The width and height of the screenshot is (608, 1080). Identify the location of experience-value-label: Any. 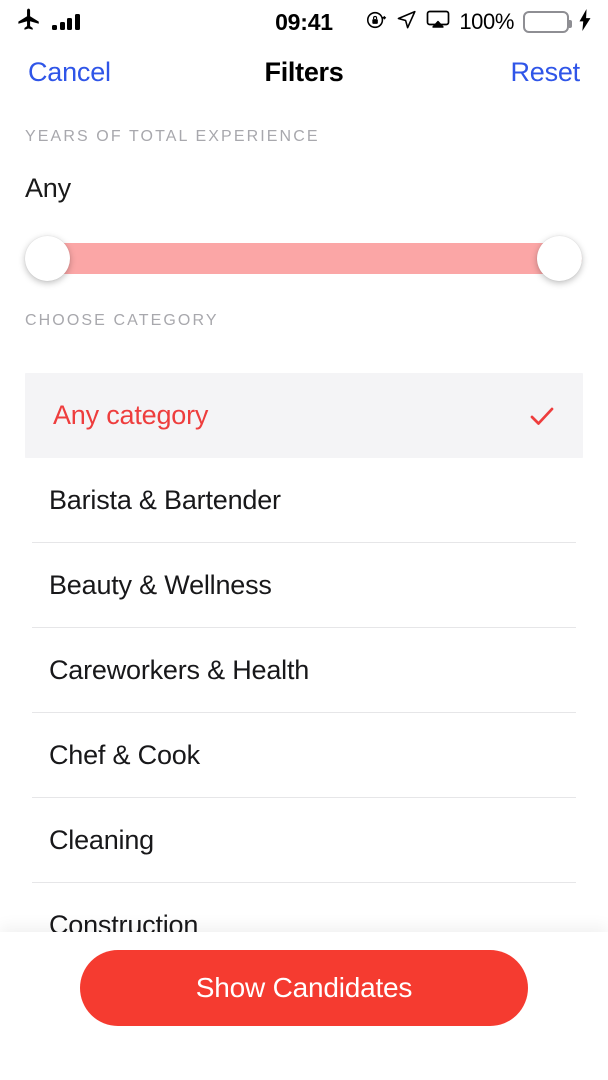
(48, 188).